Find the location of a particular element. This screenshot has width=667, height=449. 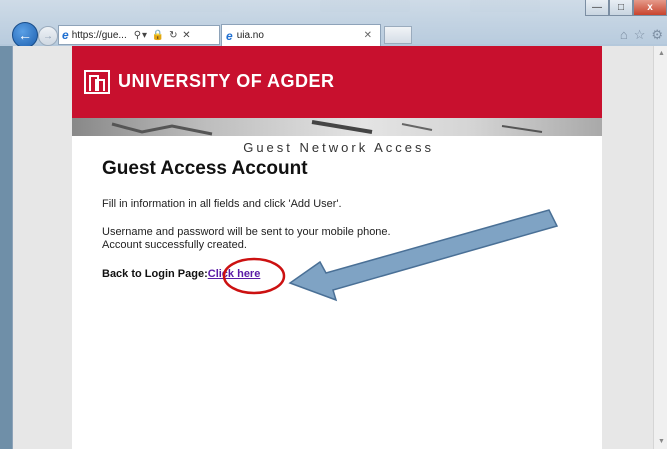

address-bar: e https://gue... ⚲▾ 🔒 ↻ ✕ is located at coordinates (139, 35).